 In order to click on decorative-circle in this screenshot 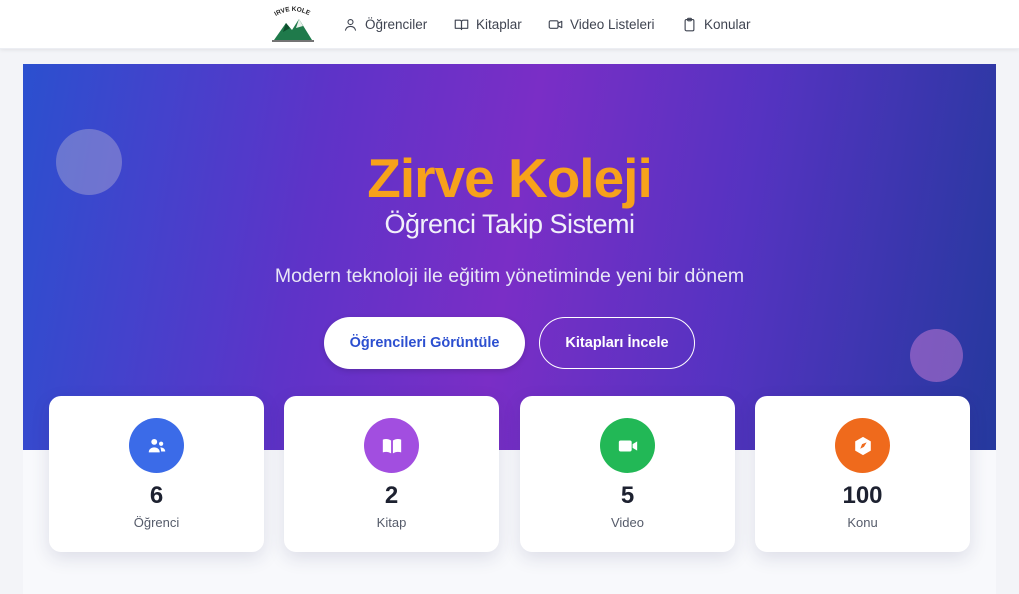, I will do `click(936, 355)`.